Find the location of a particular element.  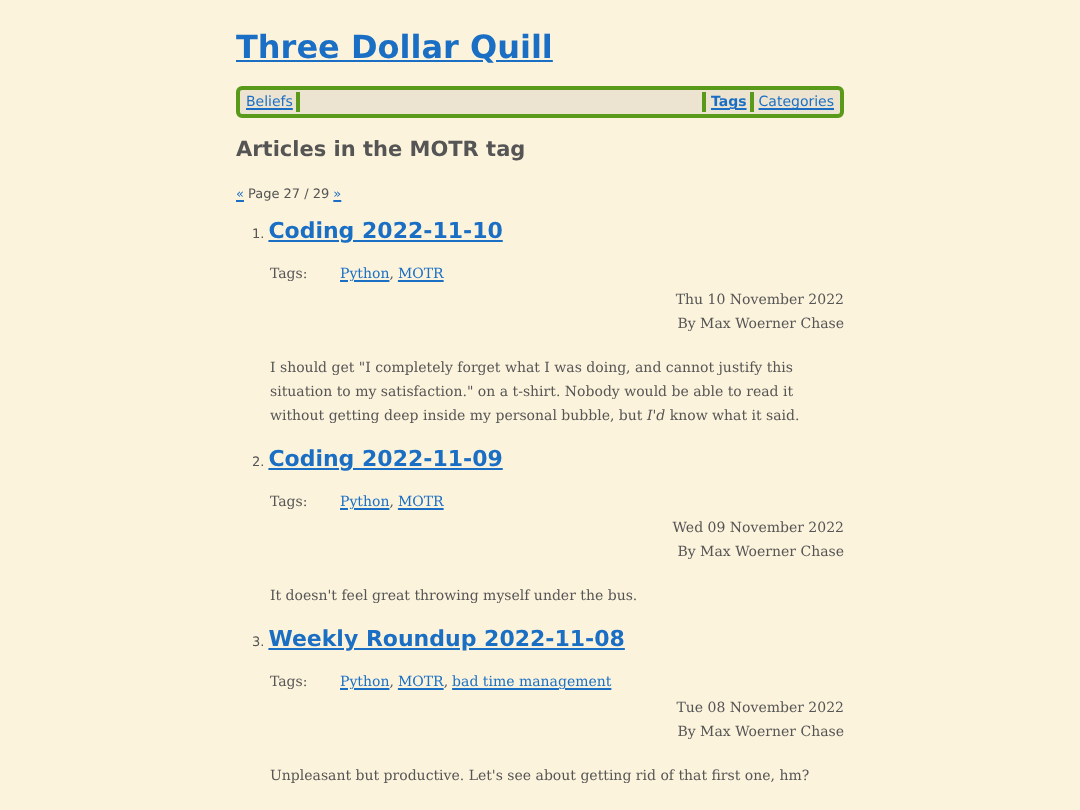

page-heading: Articles in the MOTR tag is located at coordinates (382, 150).